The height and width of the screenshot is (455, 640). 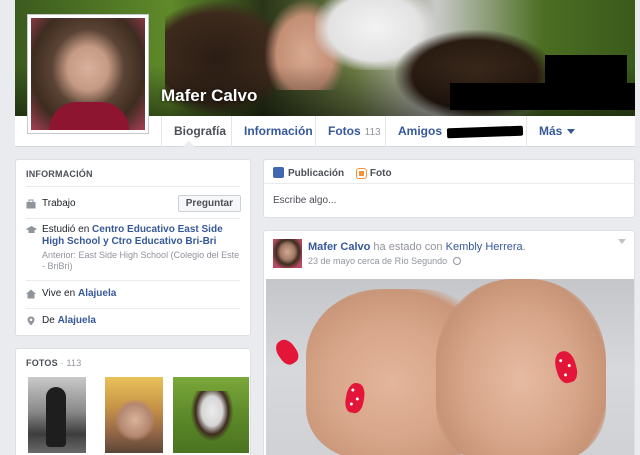 I want to click on post-place-link: Río Segundo, so click(x=421, y=261).